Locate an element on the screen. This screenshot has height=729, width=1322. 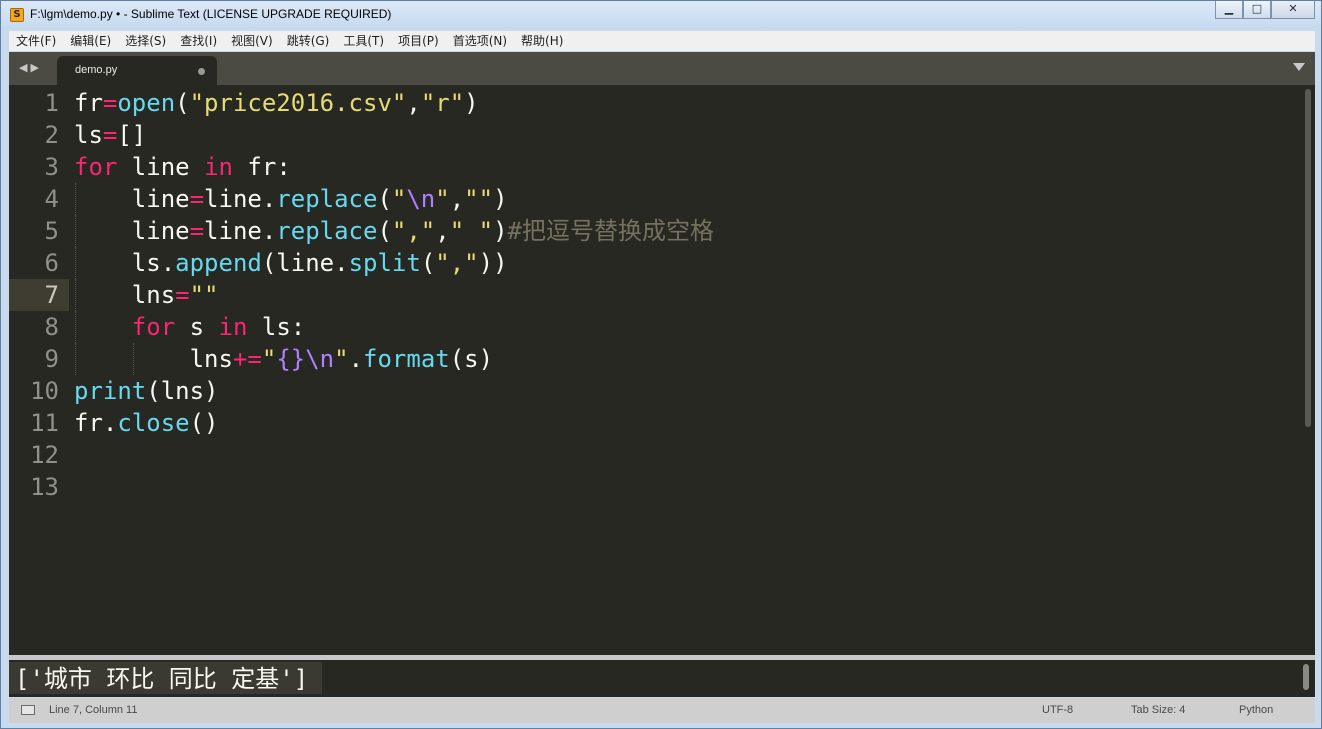
menu-preferences: 首选项(N) is located at coordinates (480, 41).